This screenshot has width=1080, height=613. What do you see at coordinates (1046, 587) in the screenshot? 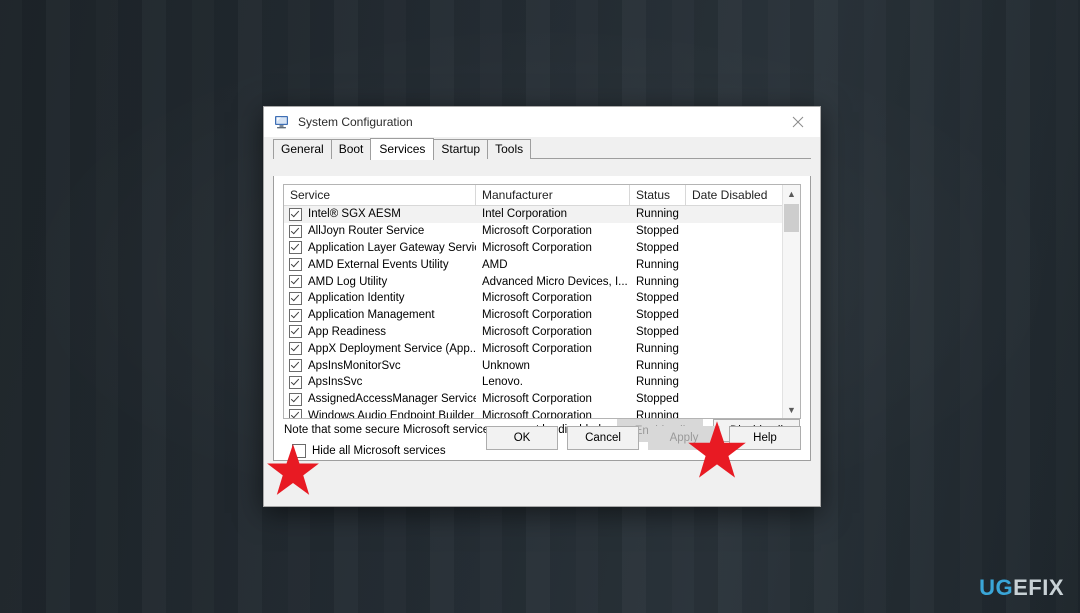
I see `watermark-part-3: FIX` at bounding box center [1046, 587].